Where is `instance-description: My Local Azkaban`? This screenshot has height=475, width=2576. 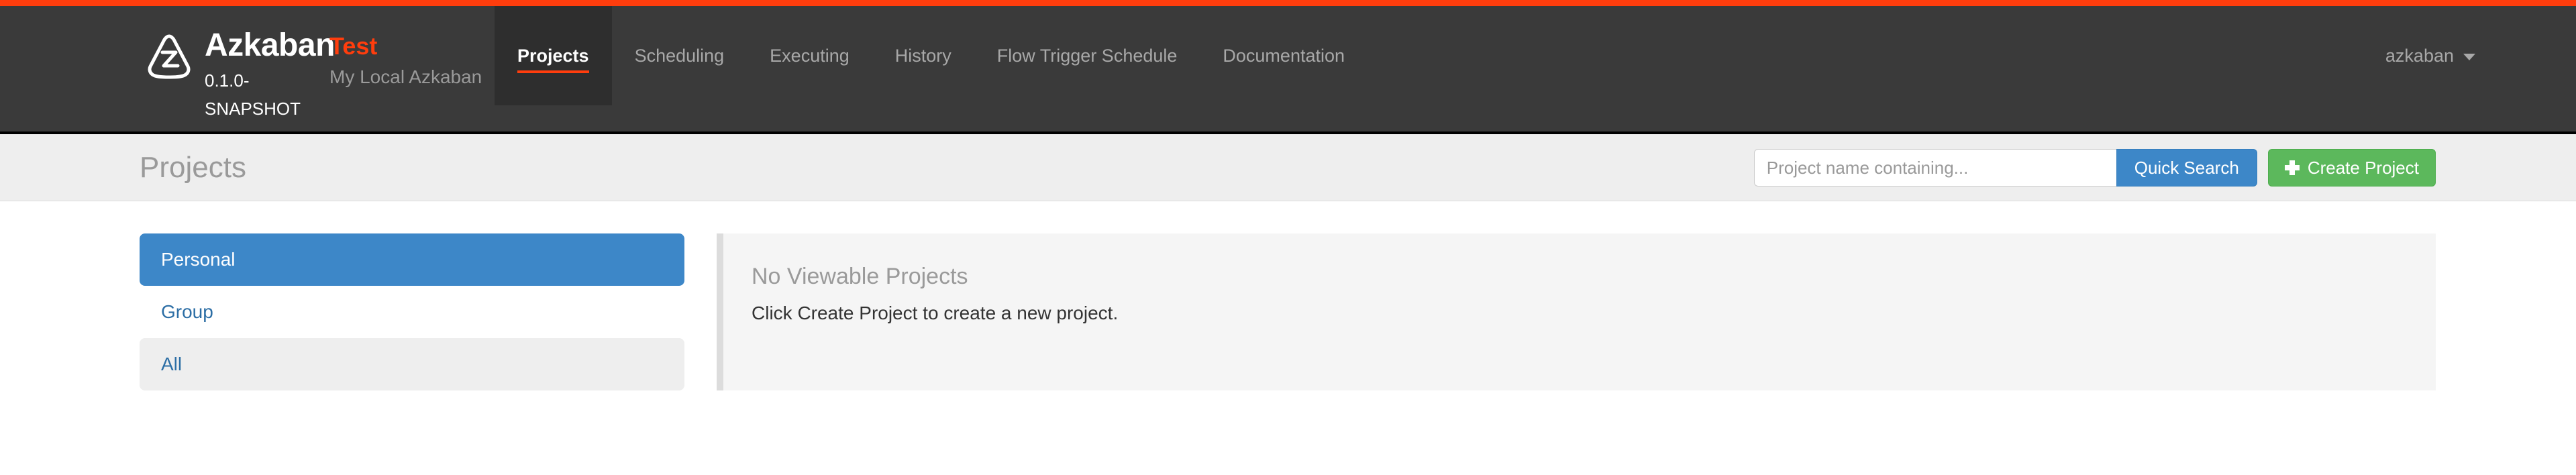 instance-description: My Local Azkaban is located at coordinates (405, 76).